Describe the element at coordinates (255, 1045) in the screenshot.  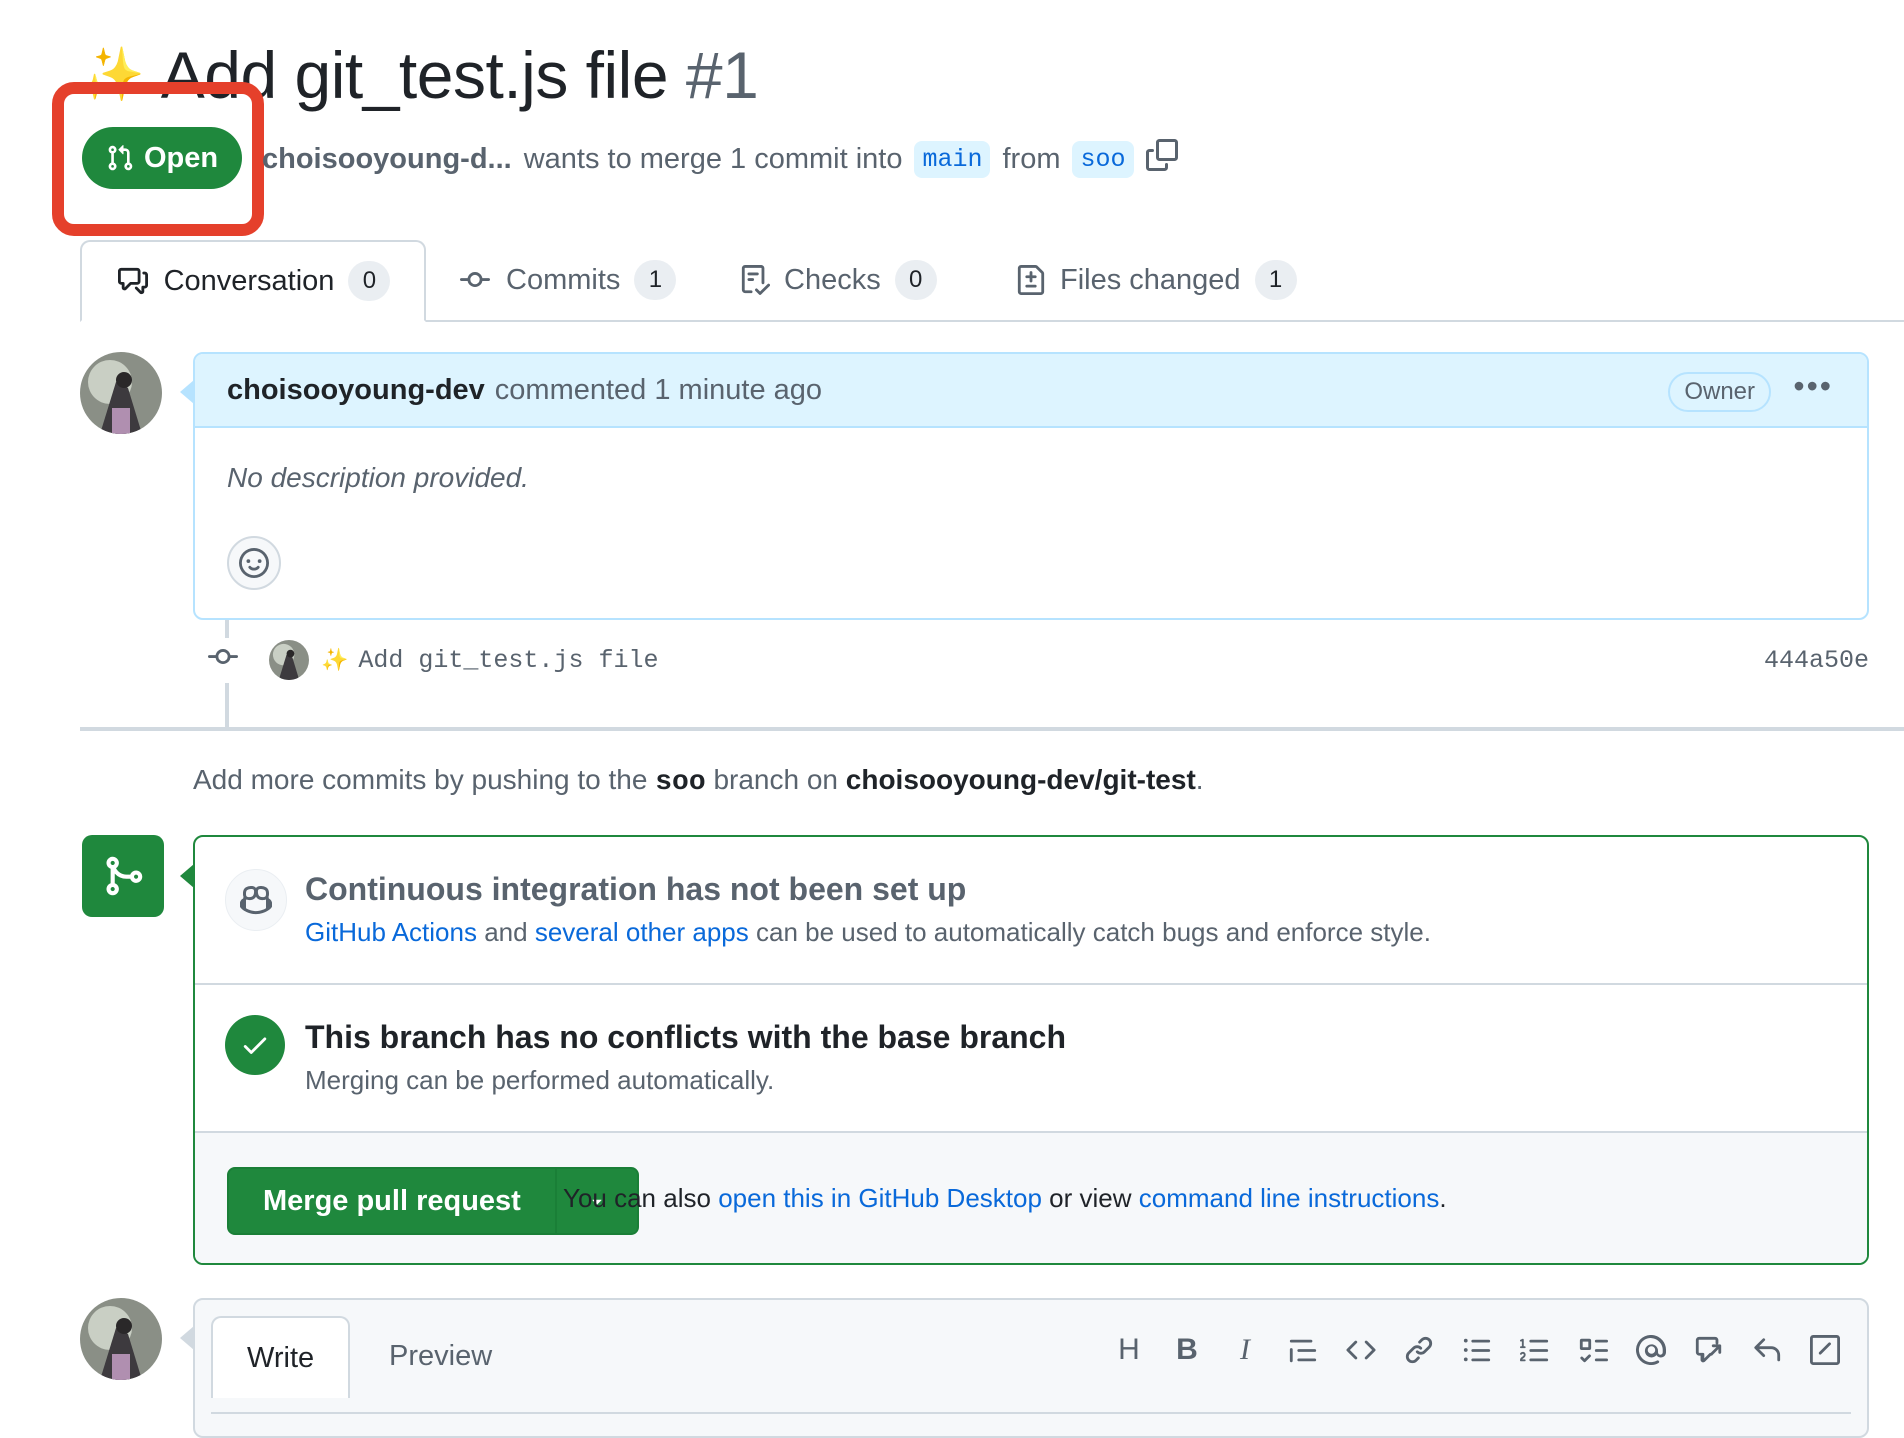
I see `check-icon` at that location.